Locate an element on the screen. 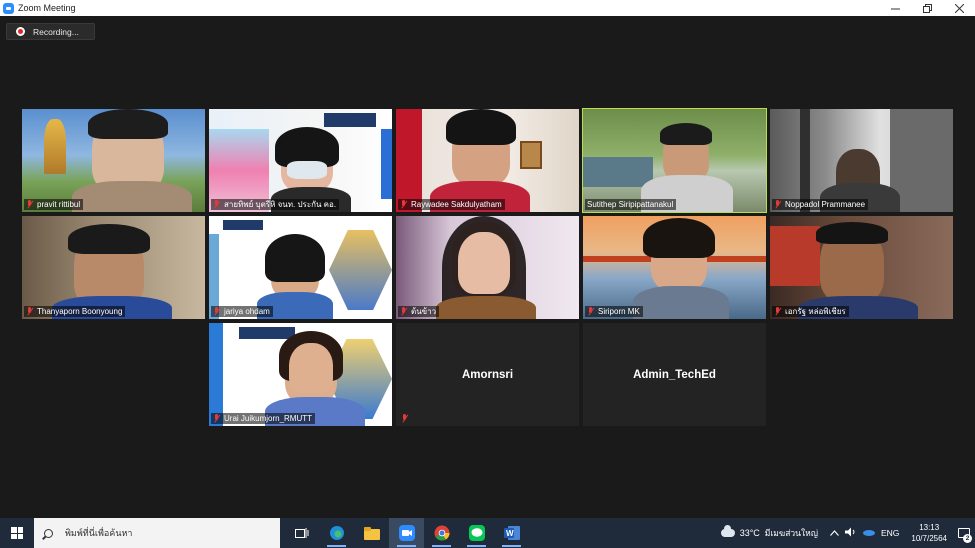 Image resolution: width=975 pixels, height=548 pixels. zoom-taskbar-button is located at coordinates (406, 533).